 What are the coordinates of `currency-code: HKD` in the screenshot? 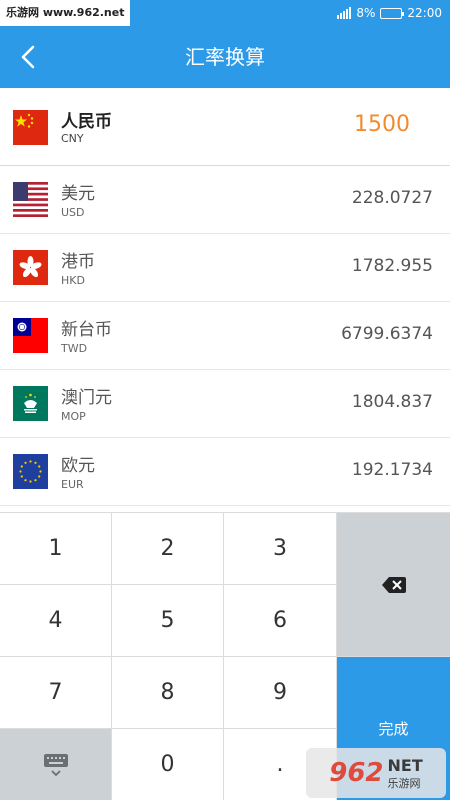 It's located at (73, 280).